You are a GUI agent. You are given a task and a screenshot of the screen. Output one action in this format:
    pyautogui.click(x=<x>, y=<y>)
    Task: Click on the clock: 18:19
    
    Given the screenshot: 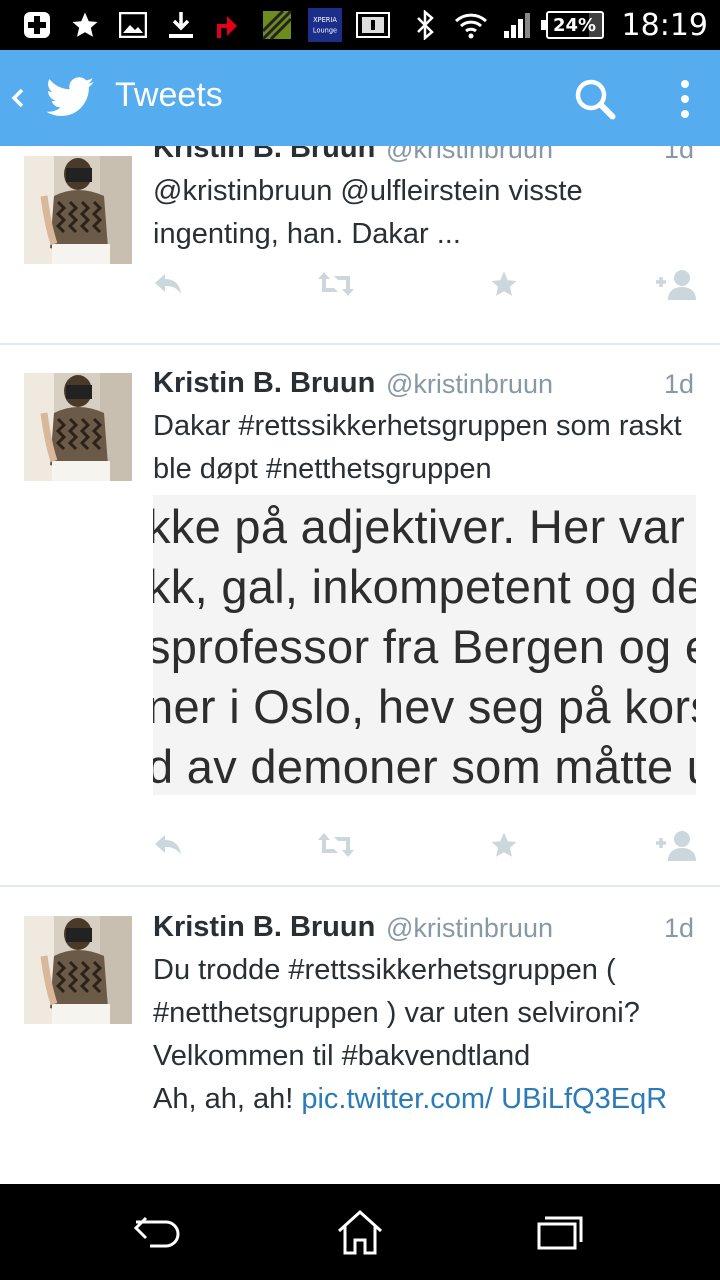 What is the action you would take?
    pyautogui.click(x=664, y=25)
    